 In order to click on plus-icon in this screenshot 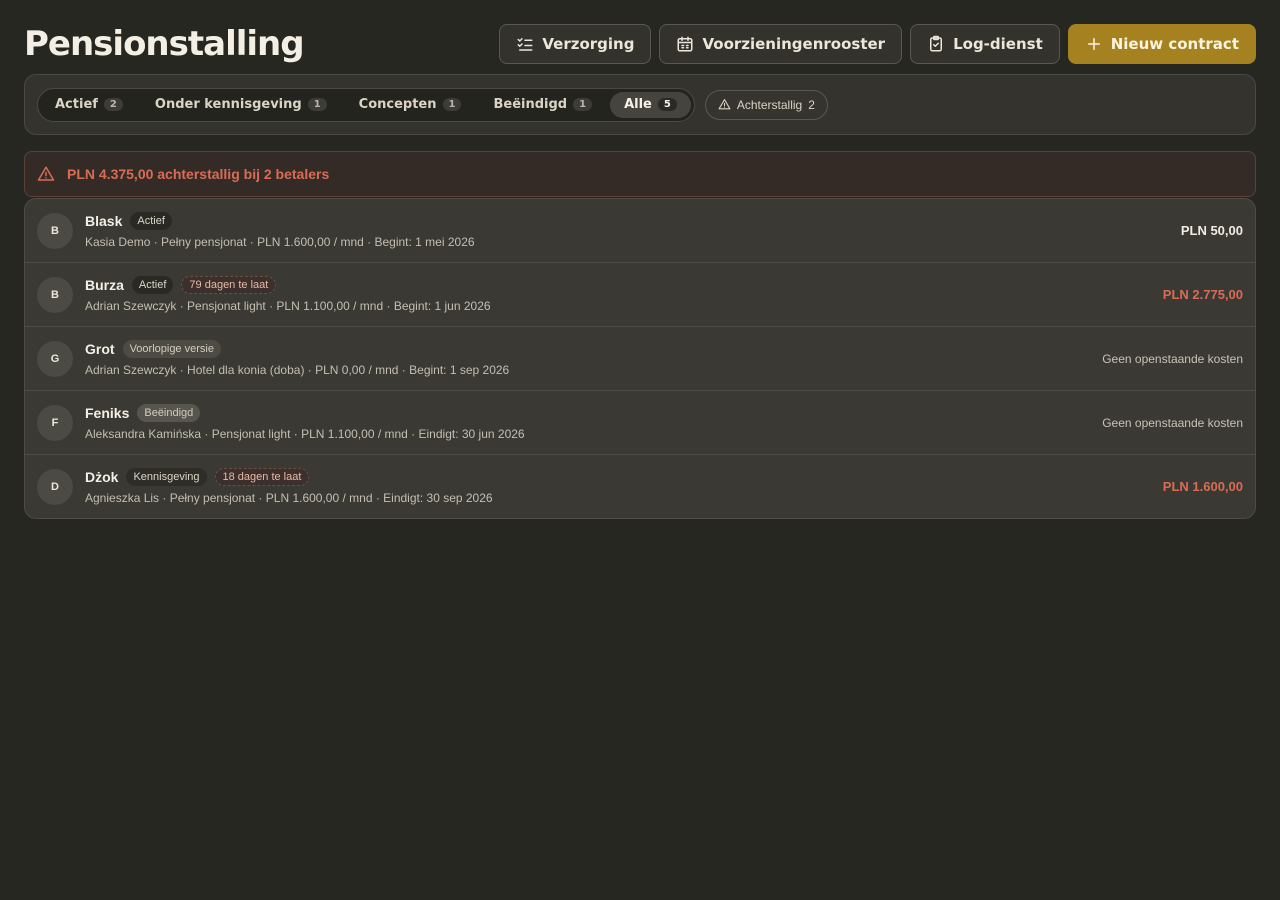, I will do `click(1093, 44)`.